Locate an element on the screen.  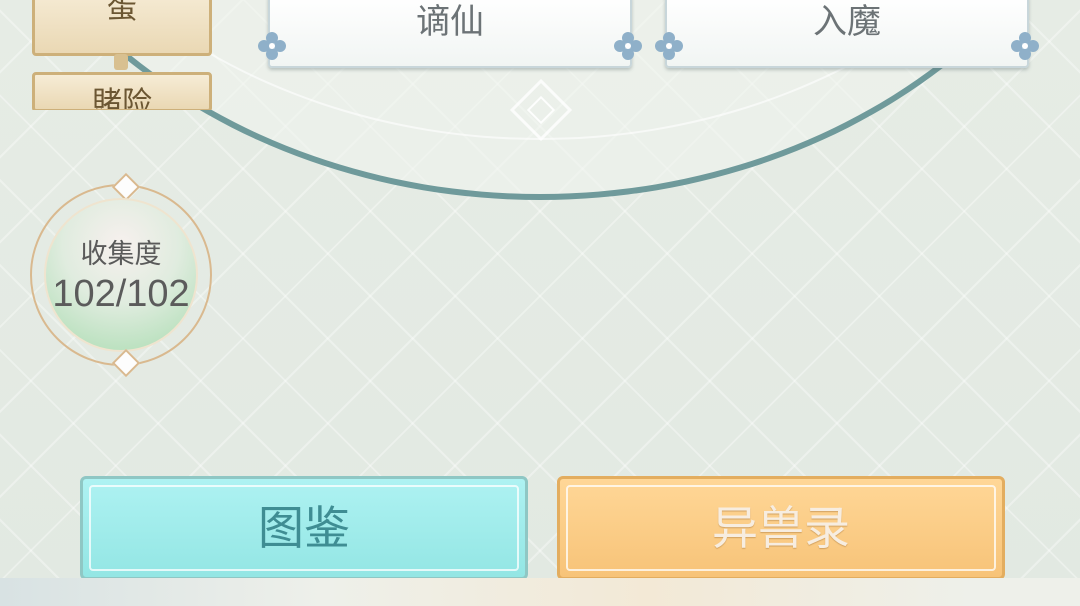
collection-title: 收集度 is located at coordinates (121, 254).